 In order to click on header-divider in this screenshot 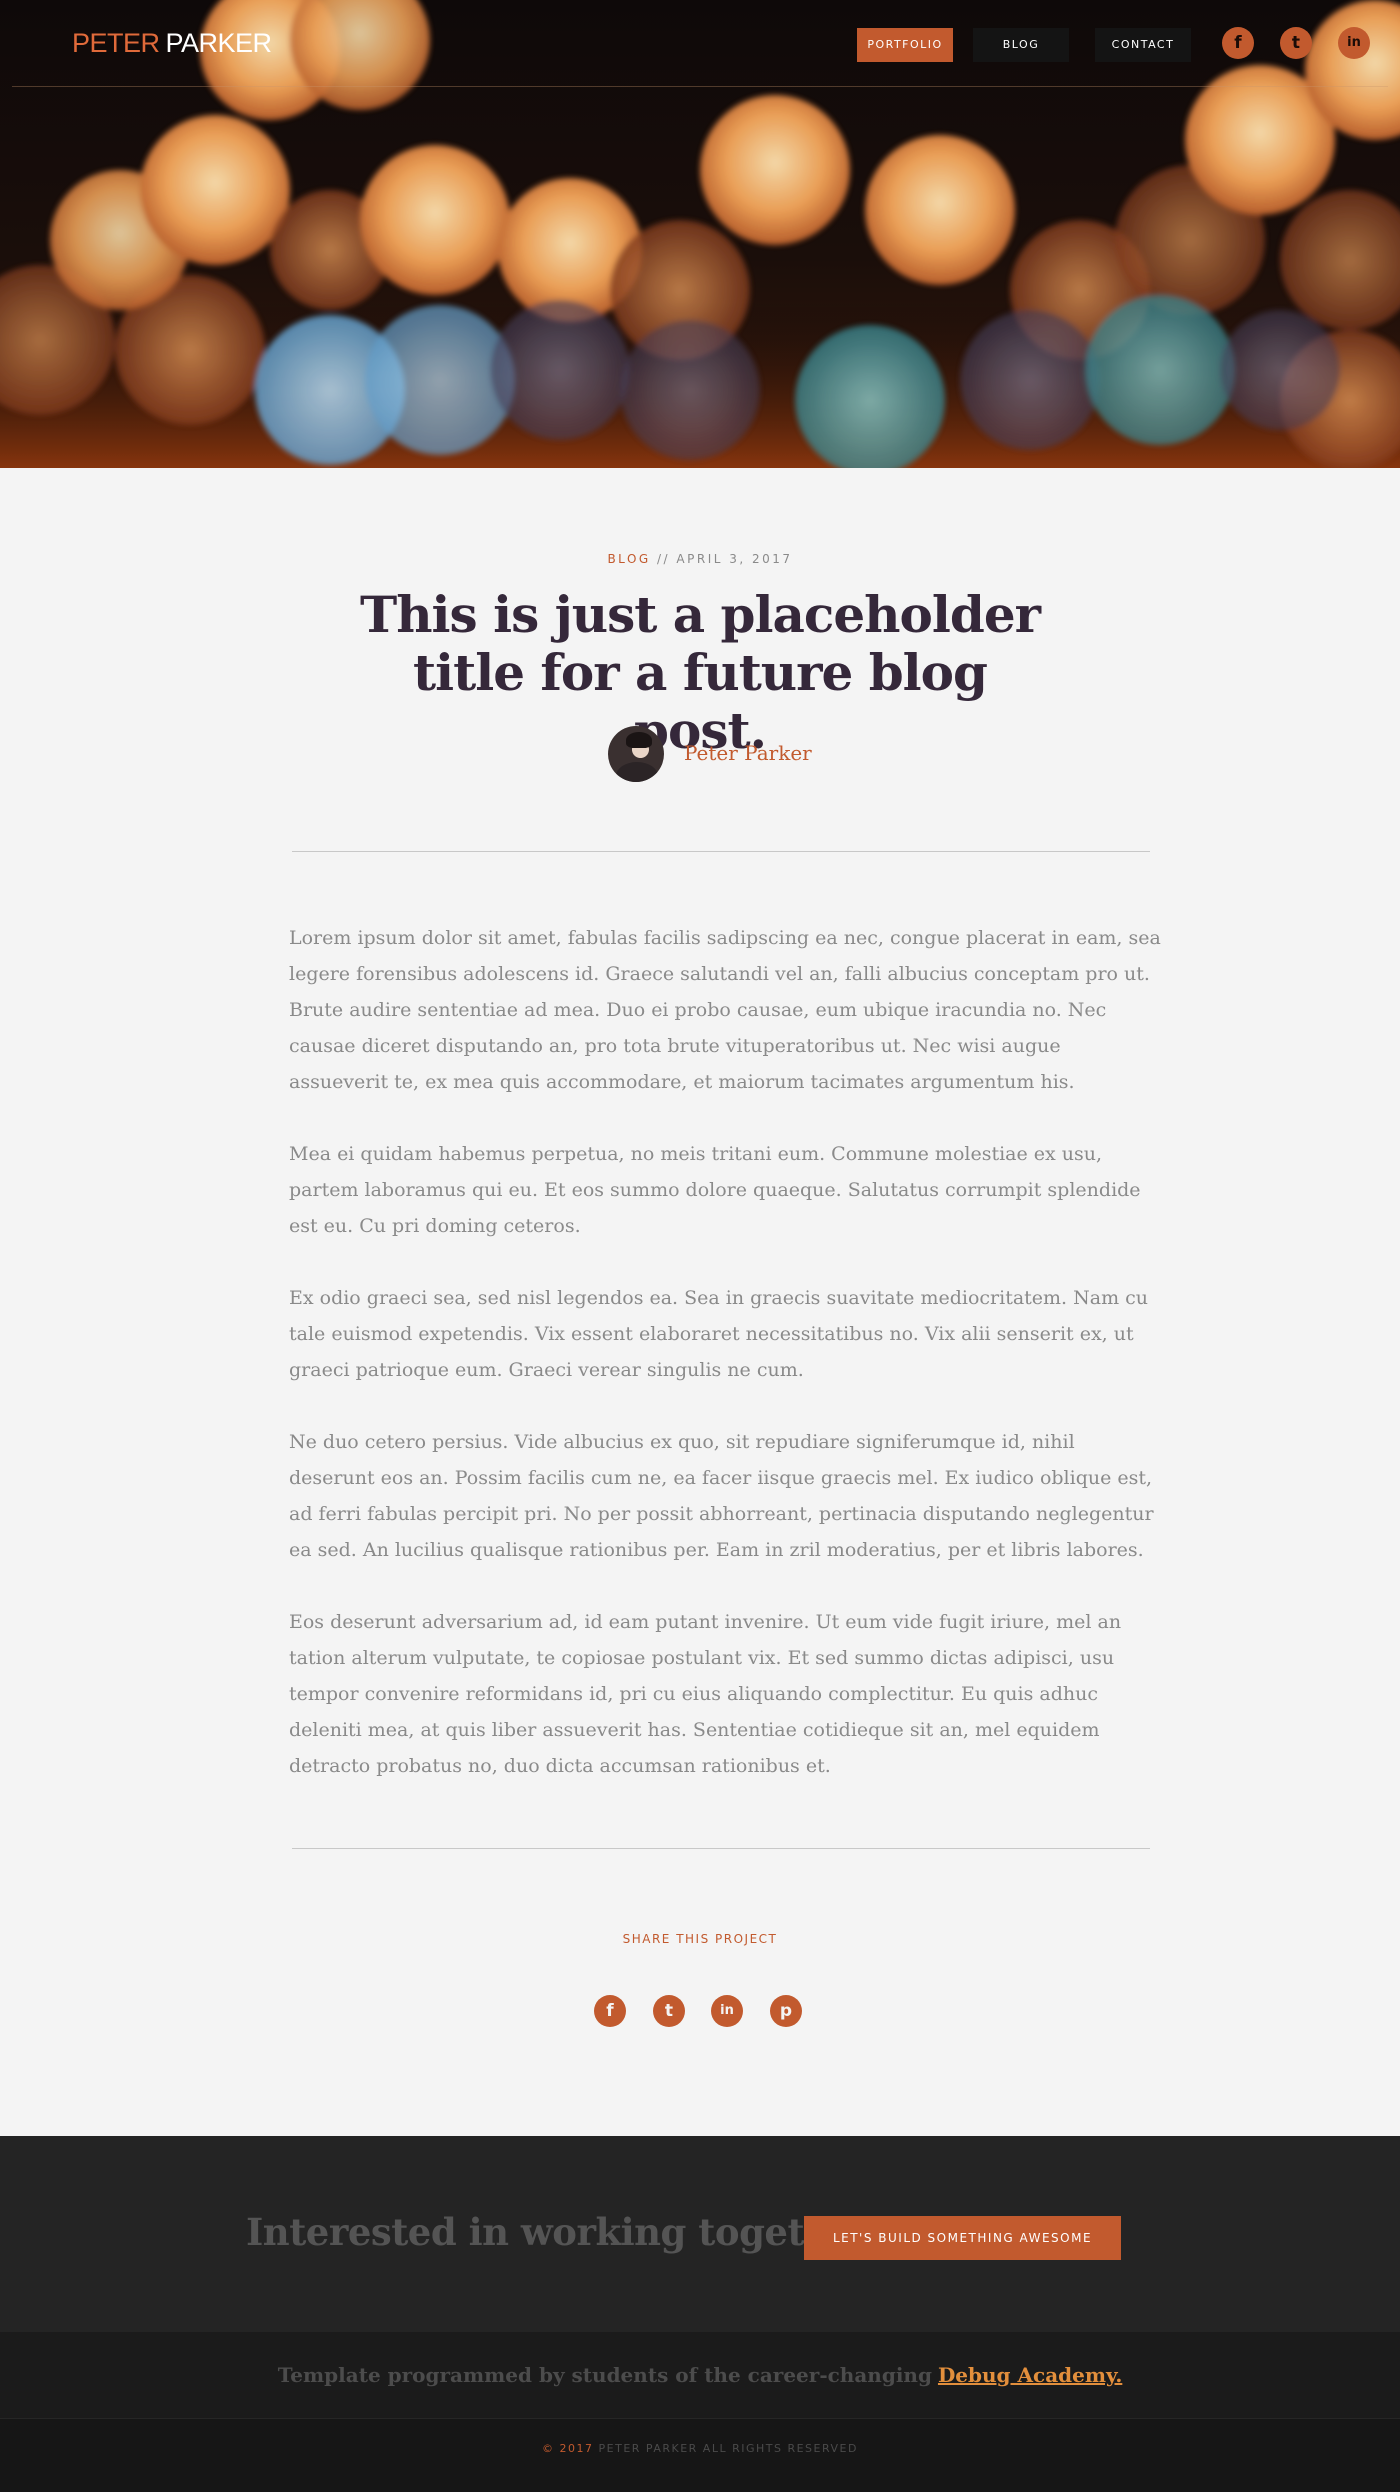, I will do `click(721, 851)`.